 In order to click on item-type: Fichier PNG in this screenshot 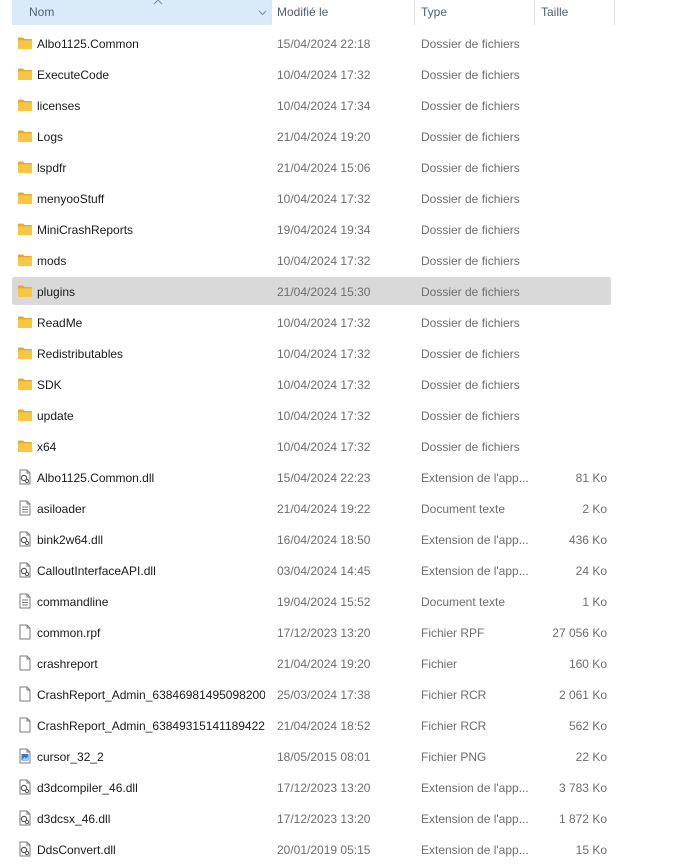, I will do `click(454, 757)`.